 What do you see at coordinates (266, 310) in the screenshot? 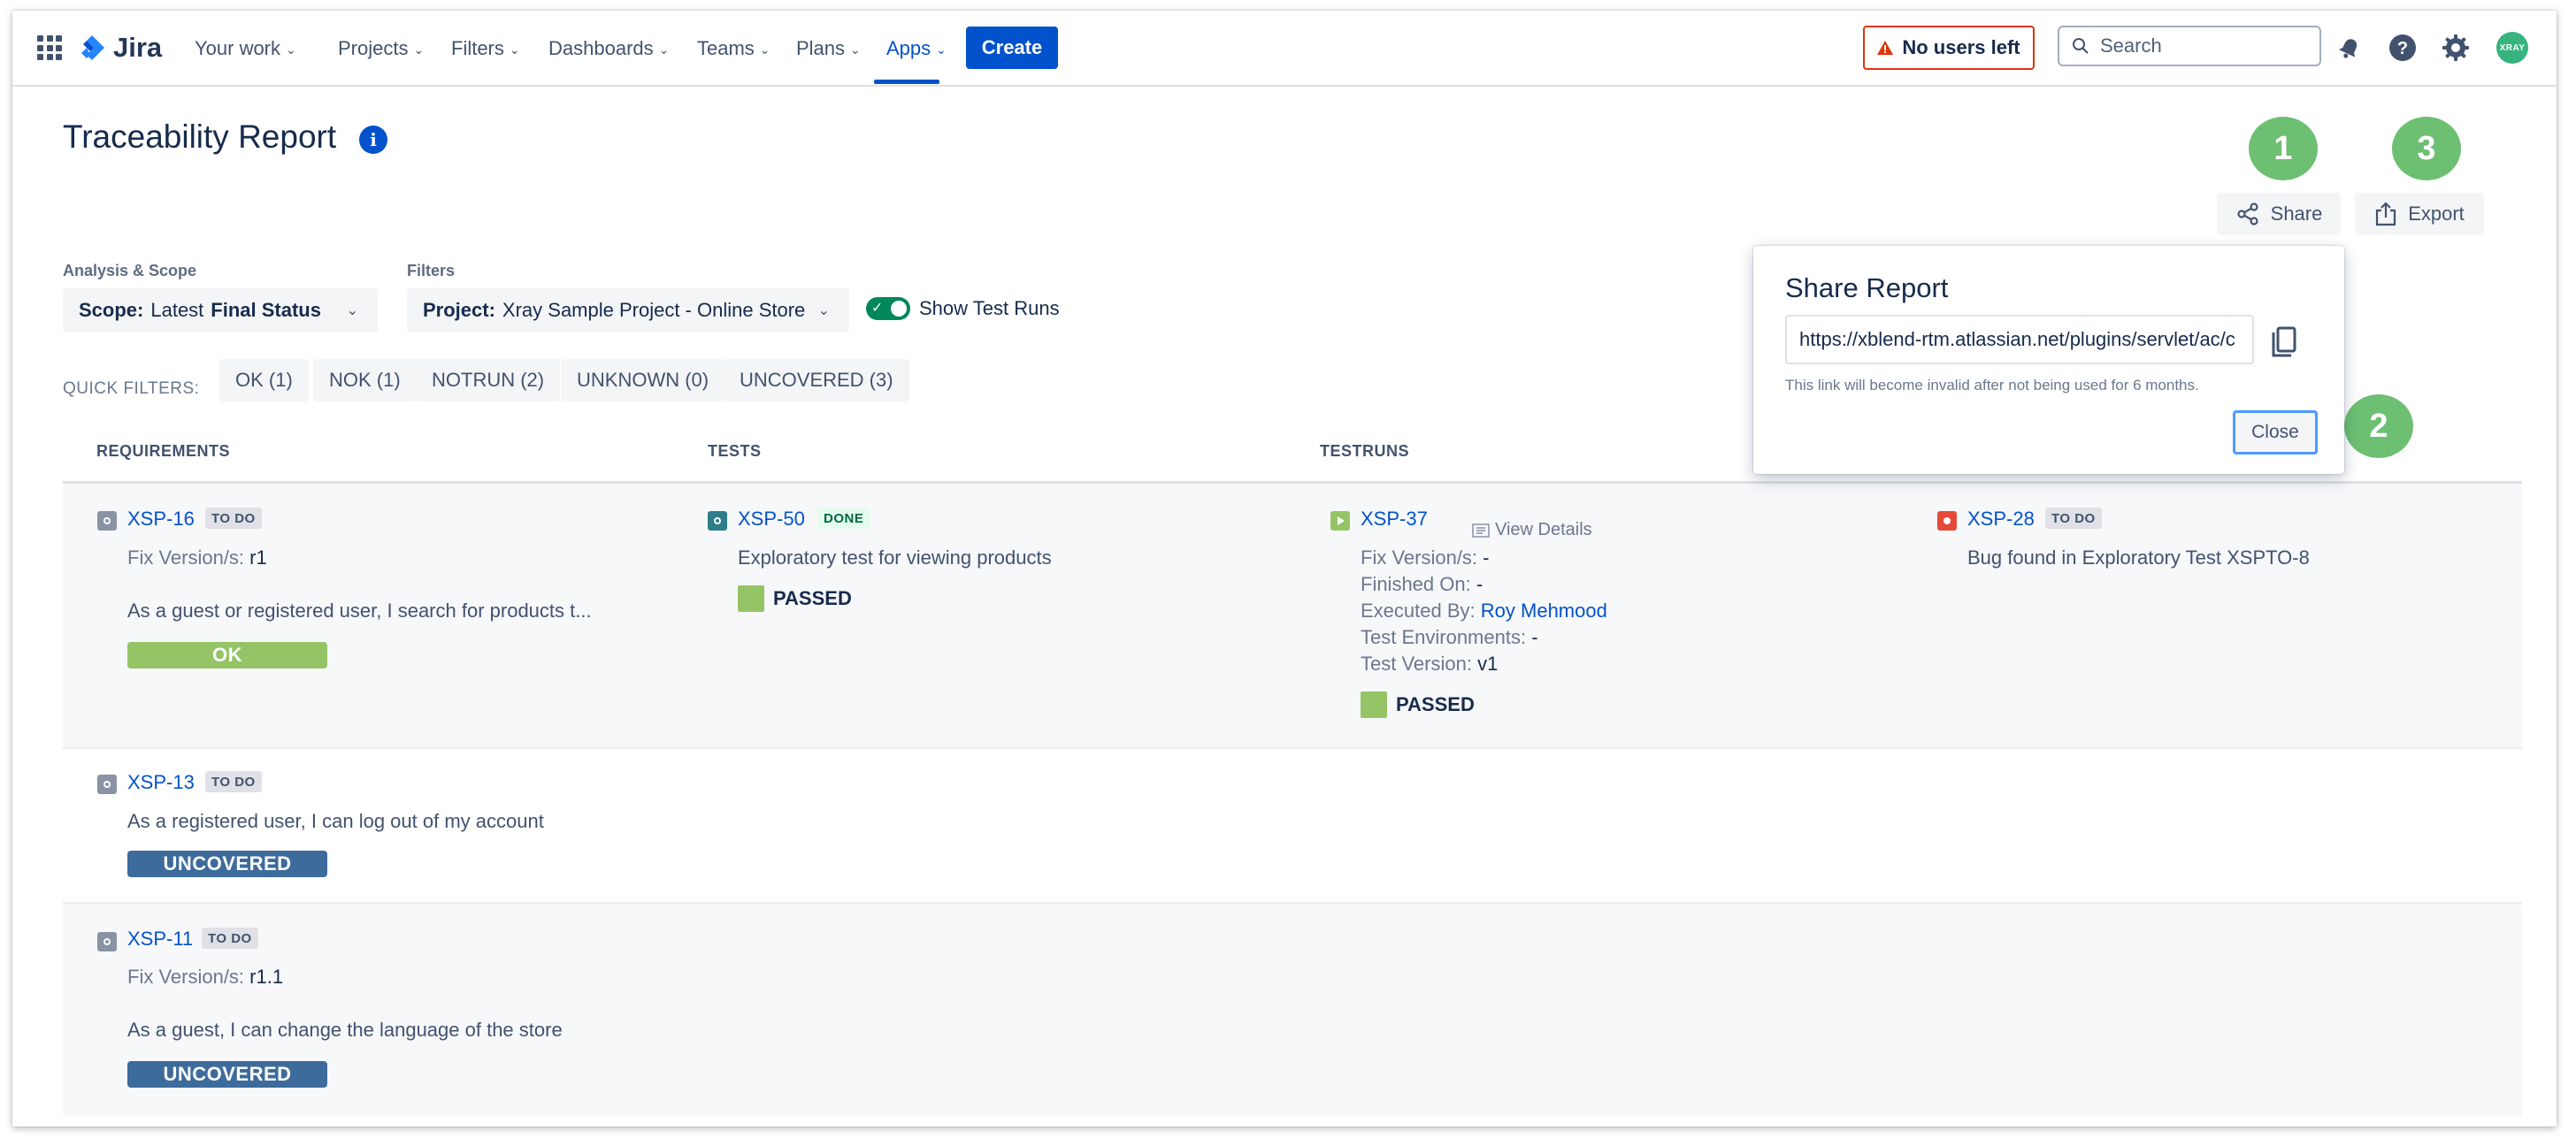
I see `scope-value: Final Status` at bounding box center [266, 310].